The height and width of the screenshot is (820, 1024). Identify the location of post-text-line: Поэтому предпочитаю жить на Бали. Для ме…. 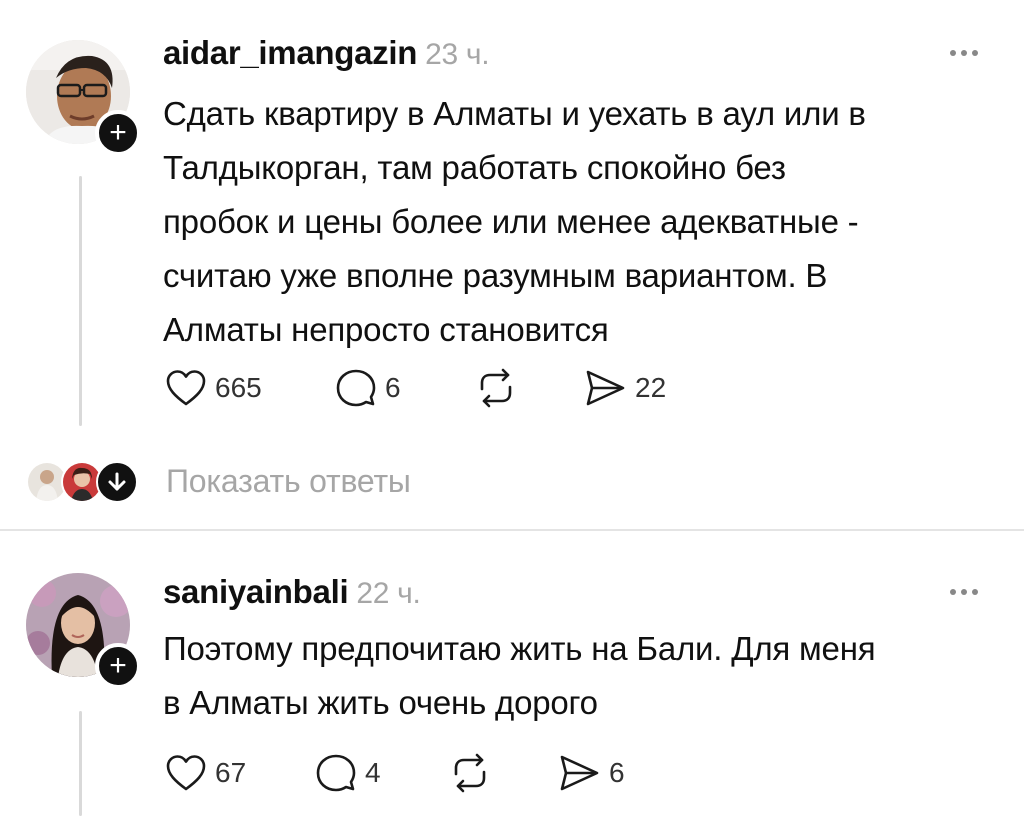
(519, 648).